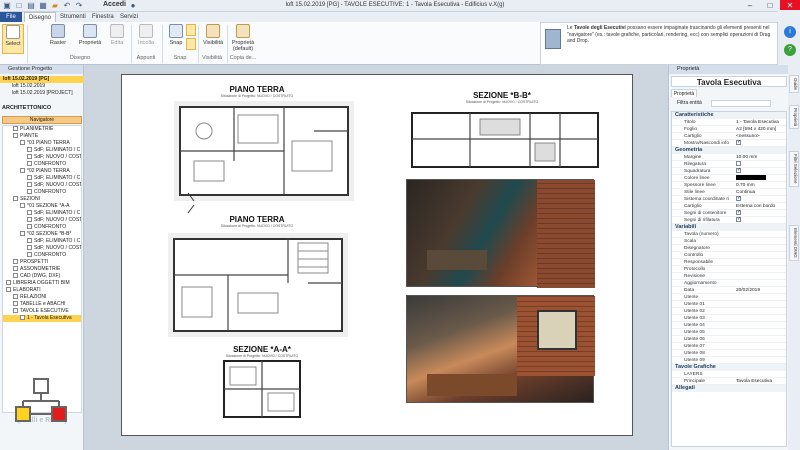 The width and height of the screenshot is (800, 450). What do you see at coordinates (794, 117) in the screenshot?
I see `vertical-tab: Proprietà` at bounding box center [794, 117].